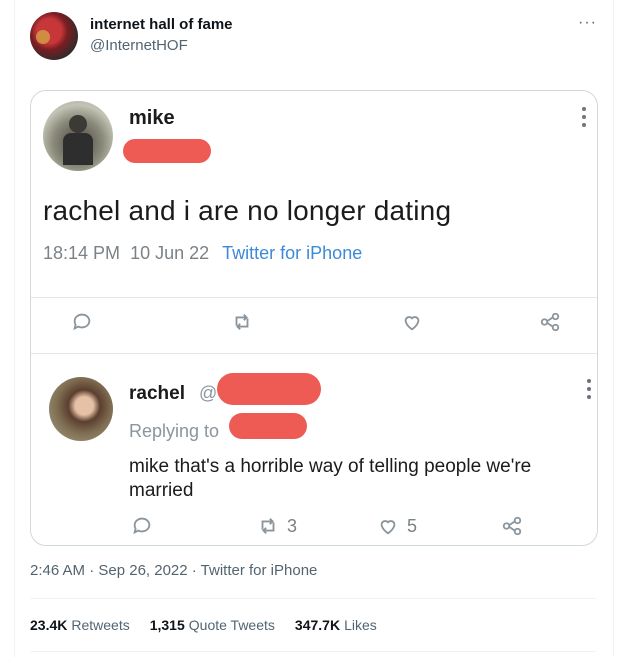 This screenshot has width=628, height=657. I want to click on mike-tweet-meta: 18:14 PM 10 Jun 22 Twitter for iPhone, so click(203, 253).